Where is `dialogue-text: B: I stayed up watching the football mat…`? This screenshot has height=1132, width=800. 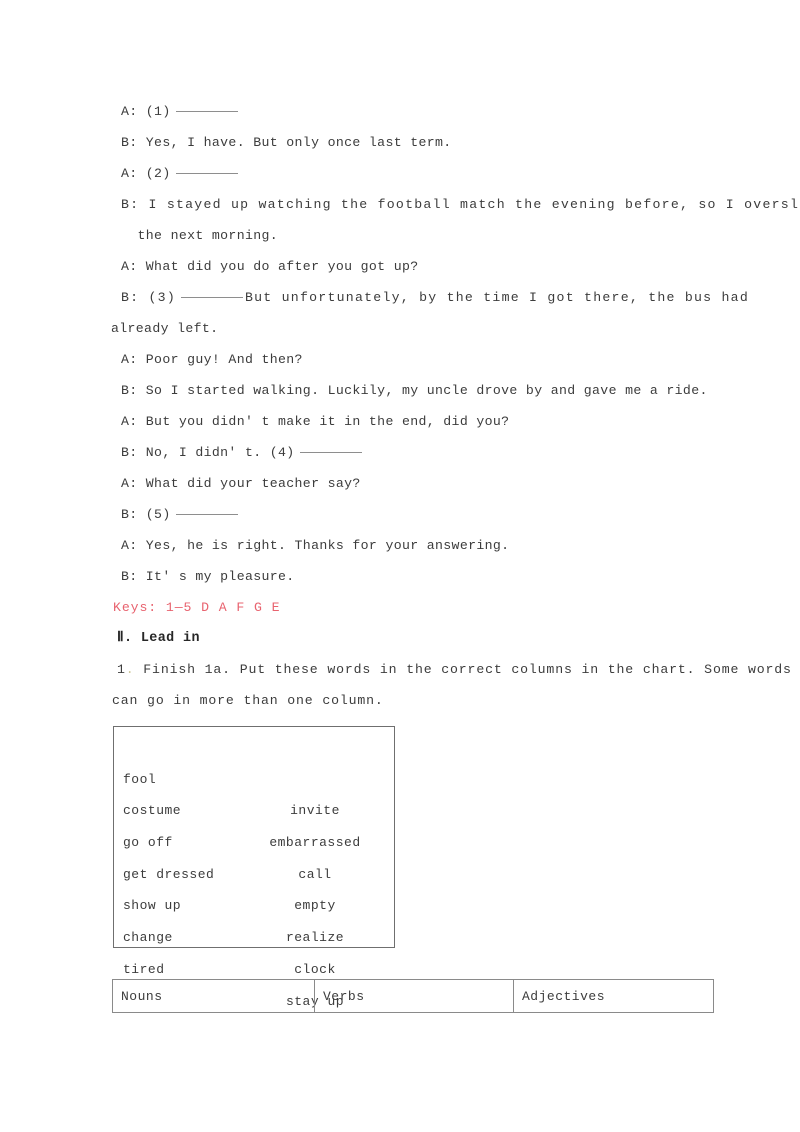 dialogue-text: B: I stayed up watching the football mat… is located at coordinates (460, 204).